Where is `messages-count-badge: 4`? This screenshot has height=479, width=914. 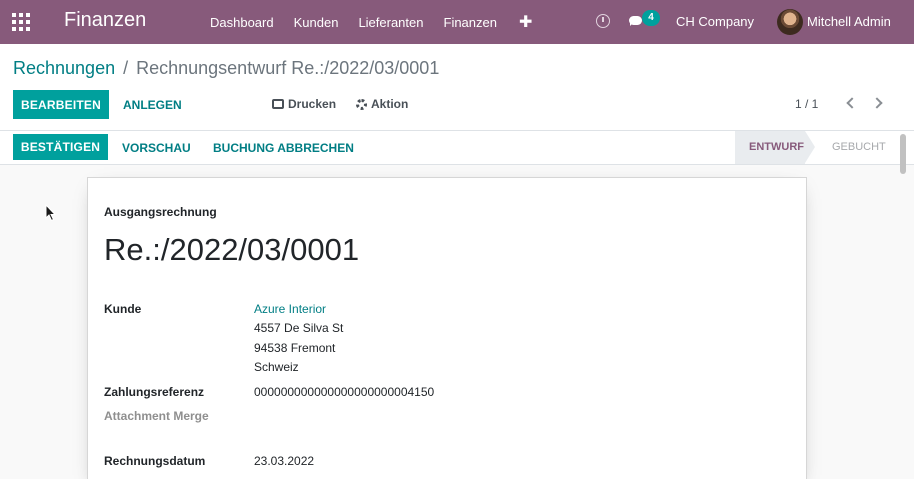
messages-count-badge: 4 is located at coordinates (651, 18).